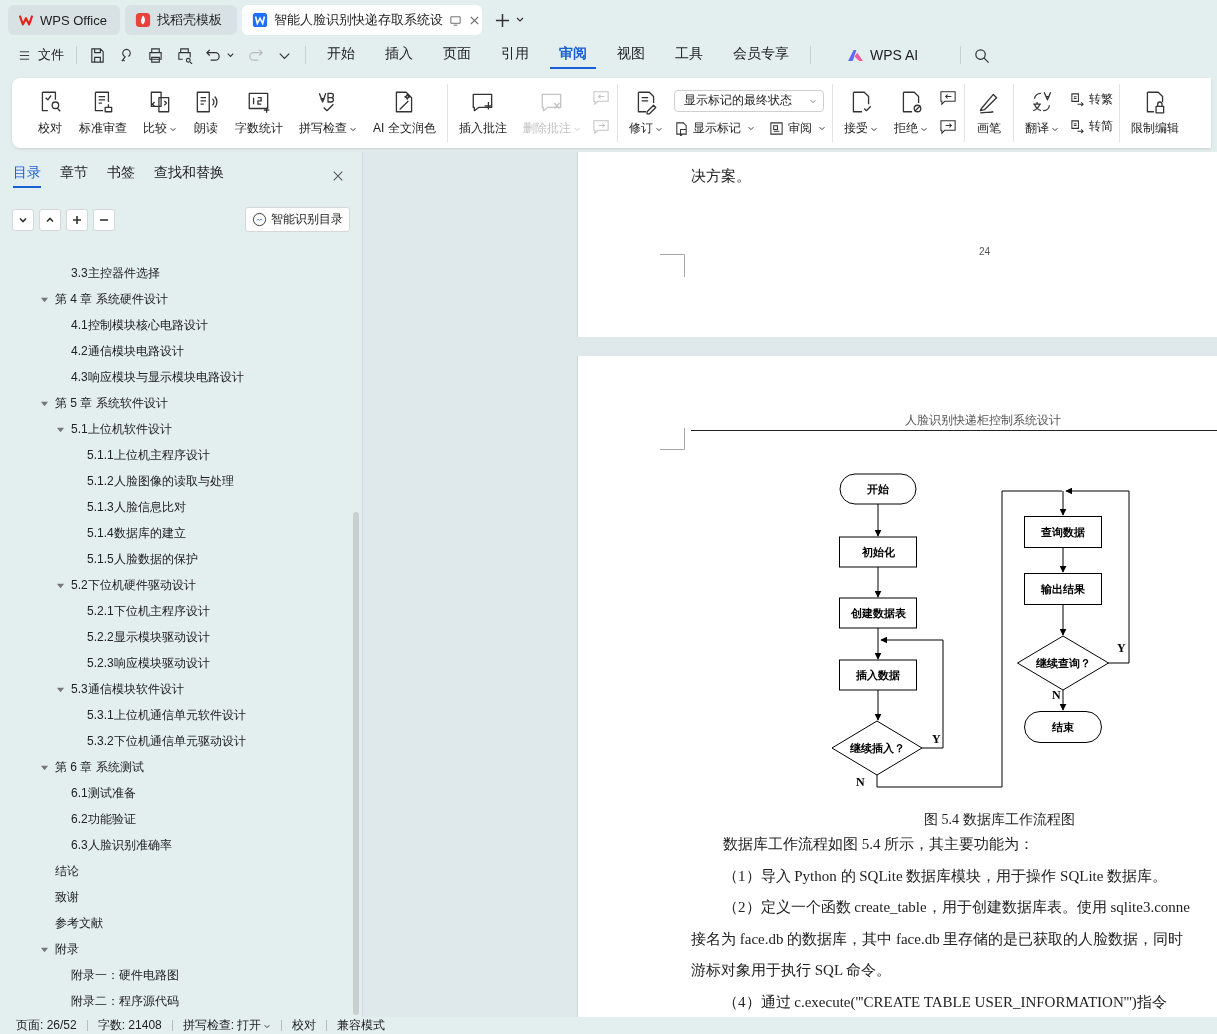  Describe the element at coordinates (111, 403) in the screenshot. I see `toc-item: 第 5 章 系统软件设计` at that location.